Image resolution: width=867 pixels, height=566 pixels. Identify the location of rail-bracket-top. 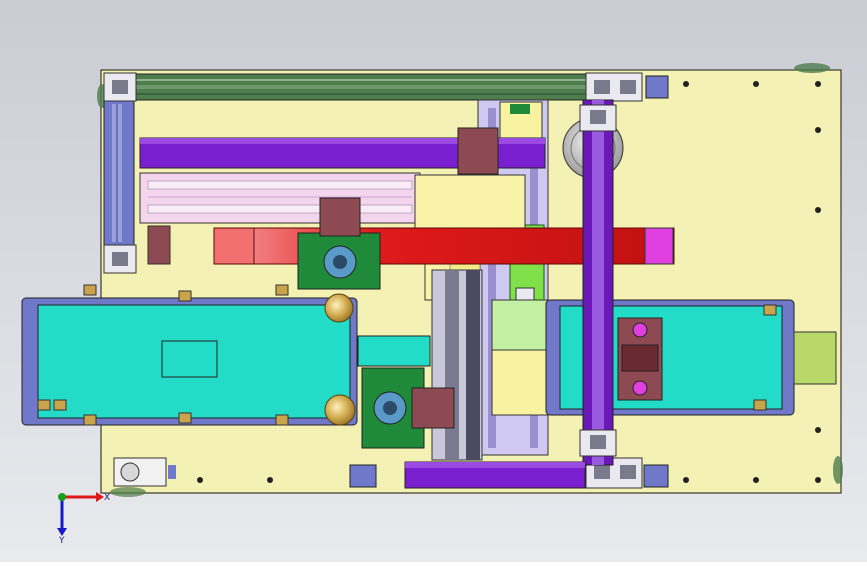
(598, 118).